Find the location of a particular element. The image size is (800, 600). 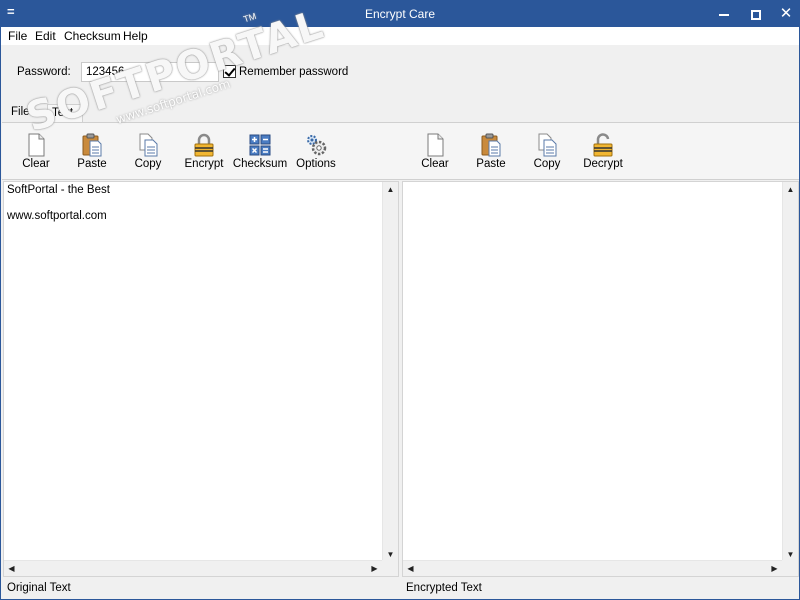

password-label: Password: is located at coordinates (44, 72).